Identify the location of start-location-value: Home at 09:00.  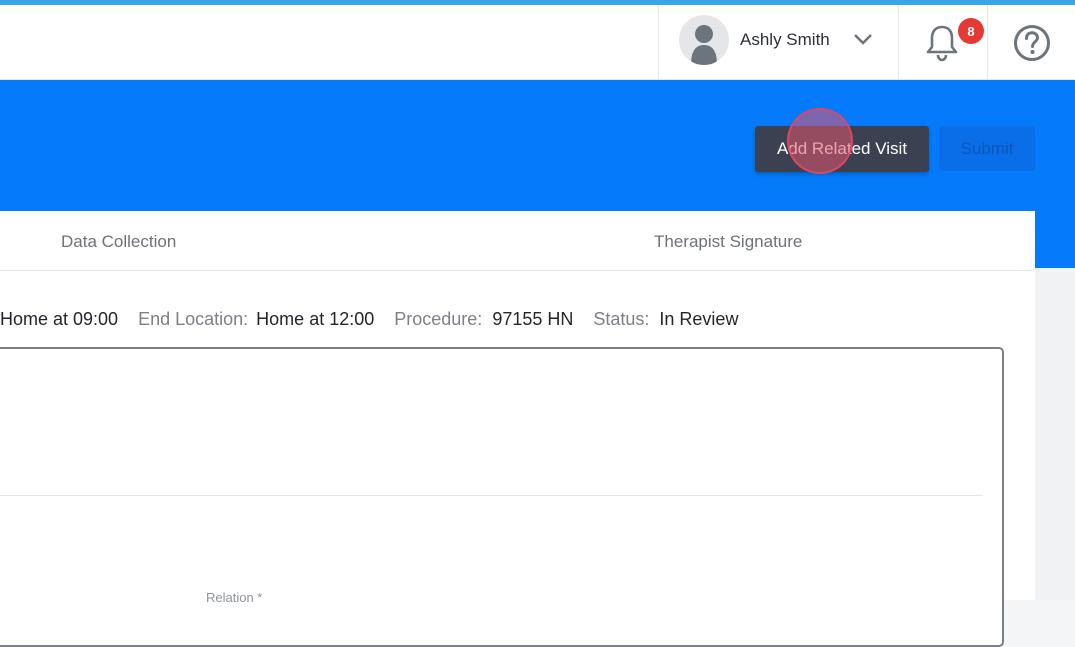
(59, 319).